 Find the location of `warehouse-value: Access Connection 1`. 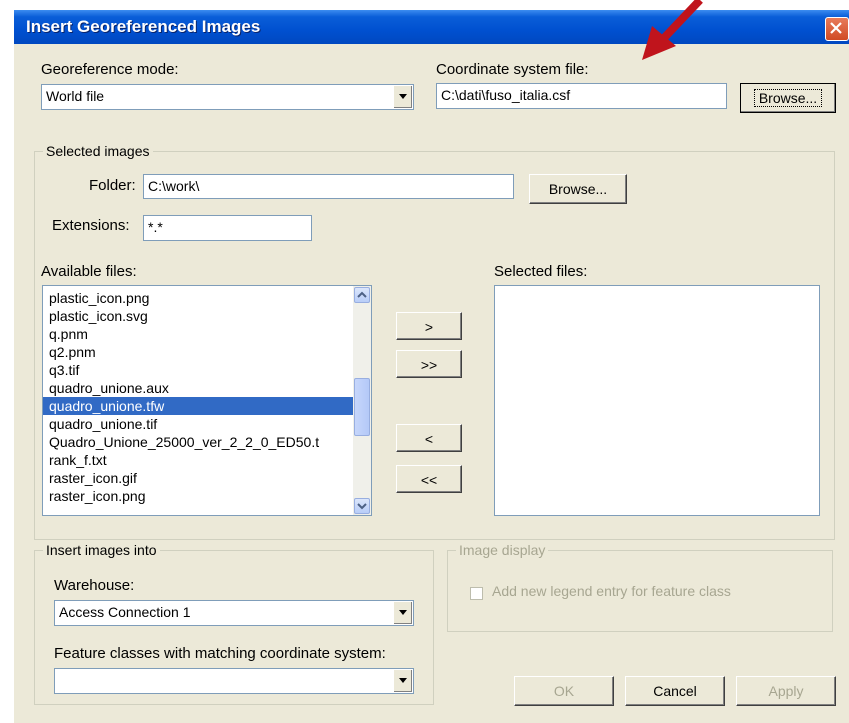

warehouse-value: Access Connection 1 is located at coordinates (125, 612).